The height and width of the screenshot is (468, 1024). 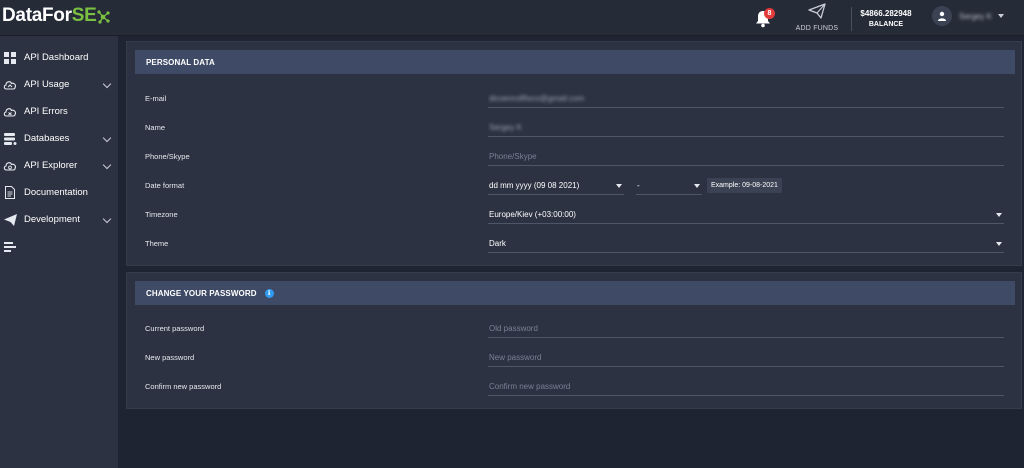 What do you see at coordinates (167, 156) in the screenshot?
I see `phone-label: Phone/Skype` at bounding box center [167, 156].